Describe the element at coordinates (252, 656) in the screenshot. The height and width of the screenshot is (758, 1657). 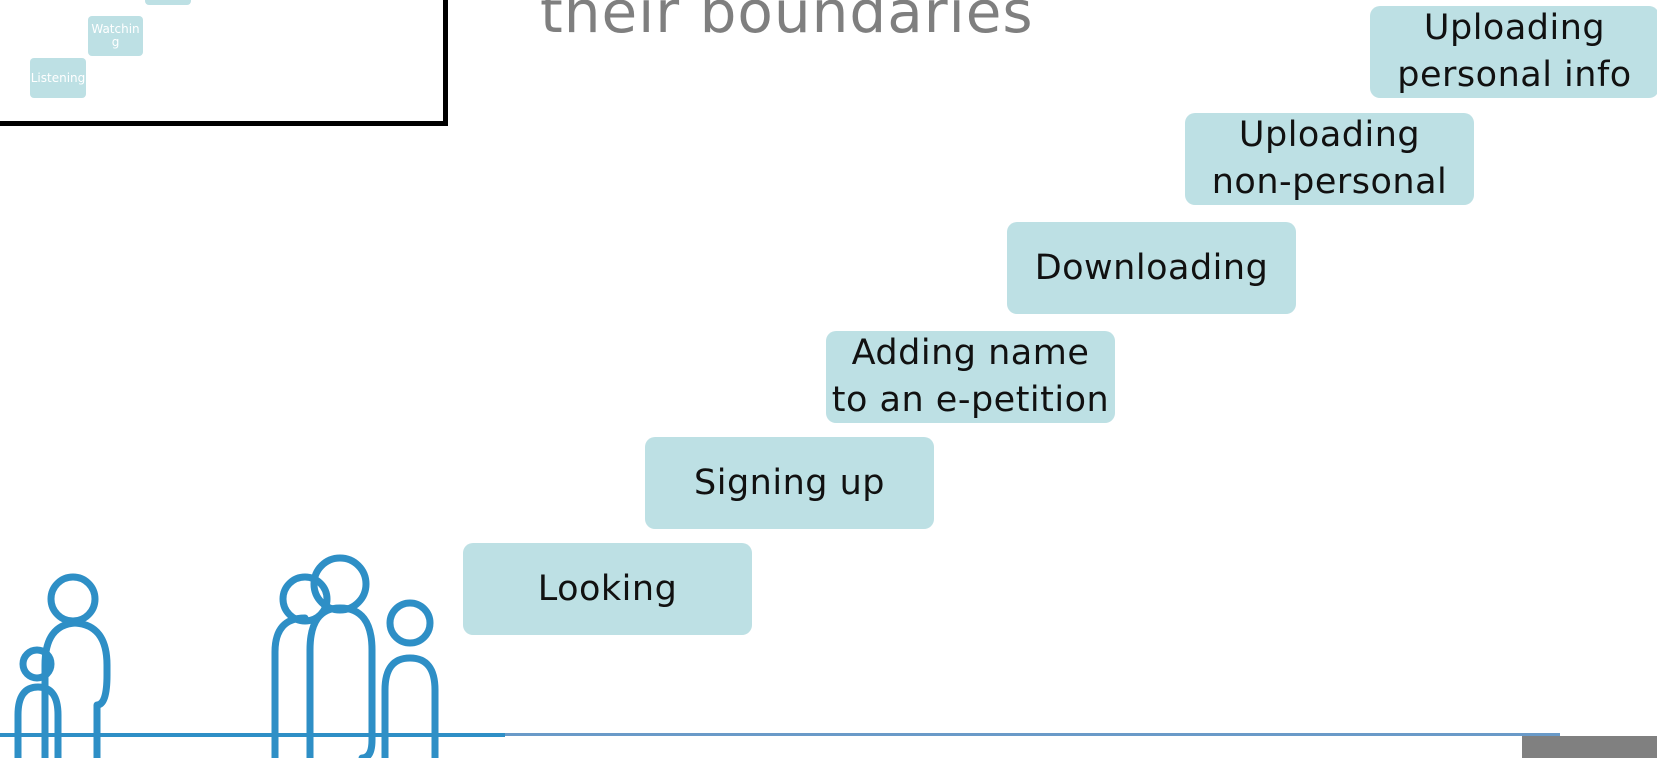
I see `people-group-icon` at that location.